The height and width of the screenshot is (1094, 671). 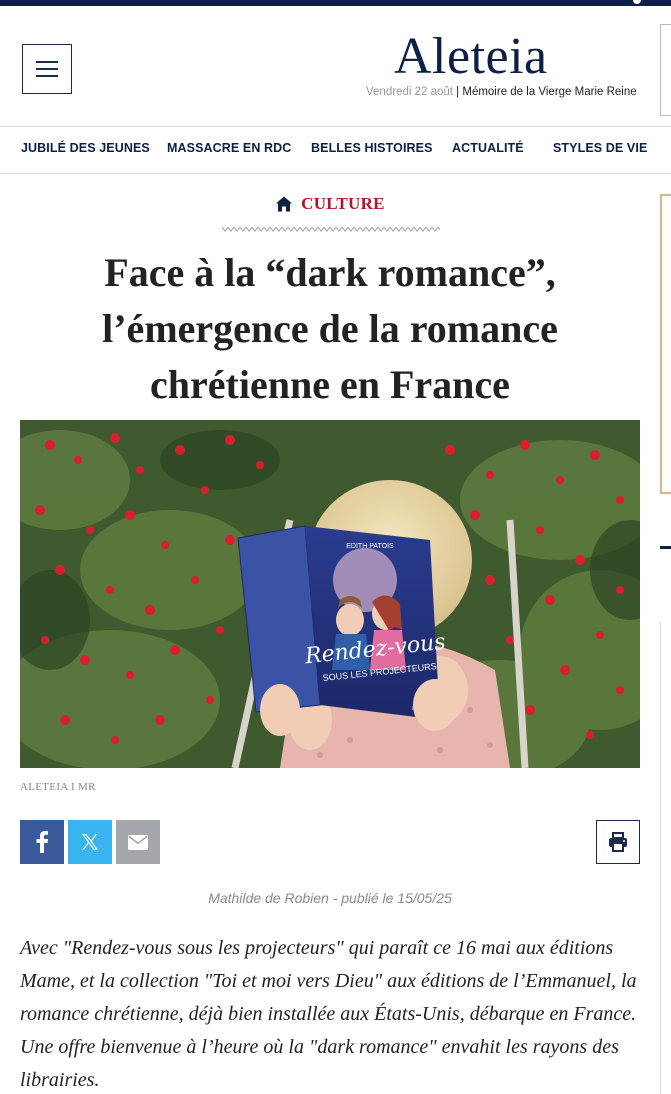 What do you see at coordinates (660, 858) in the screenshot?
I see `sidebar-border` at bounding box center [660, 858].